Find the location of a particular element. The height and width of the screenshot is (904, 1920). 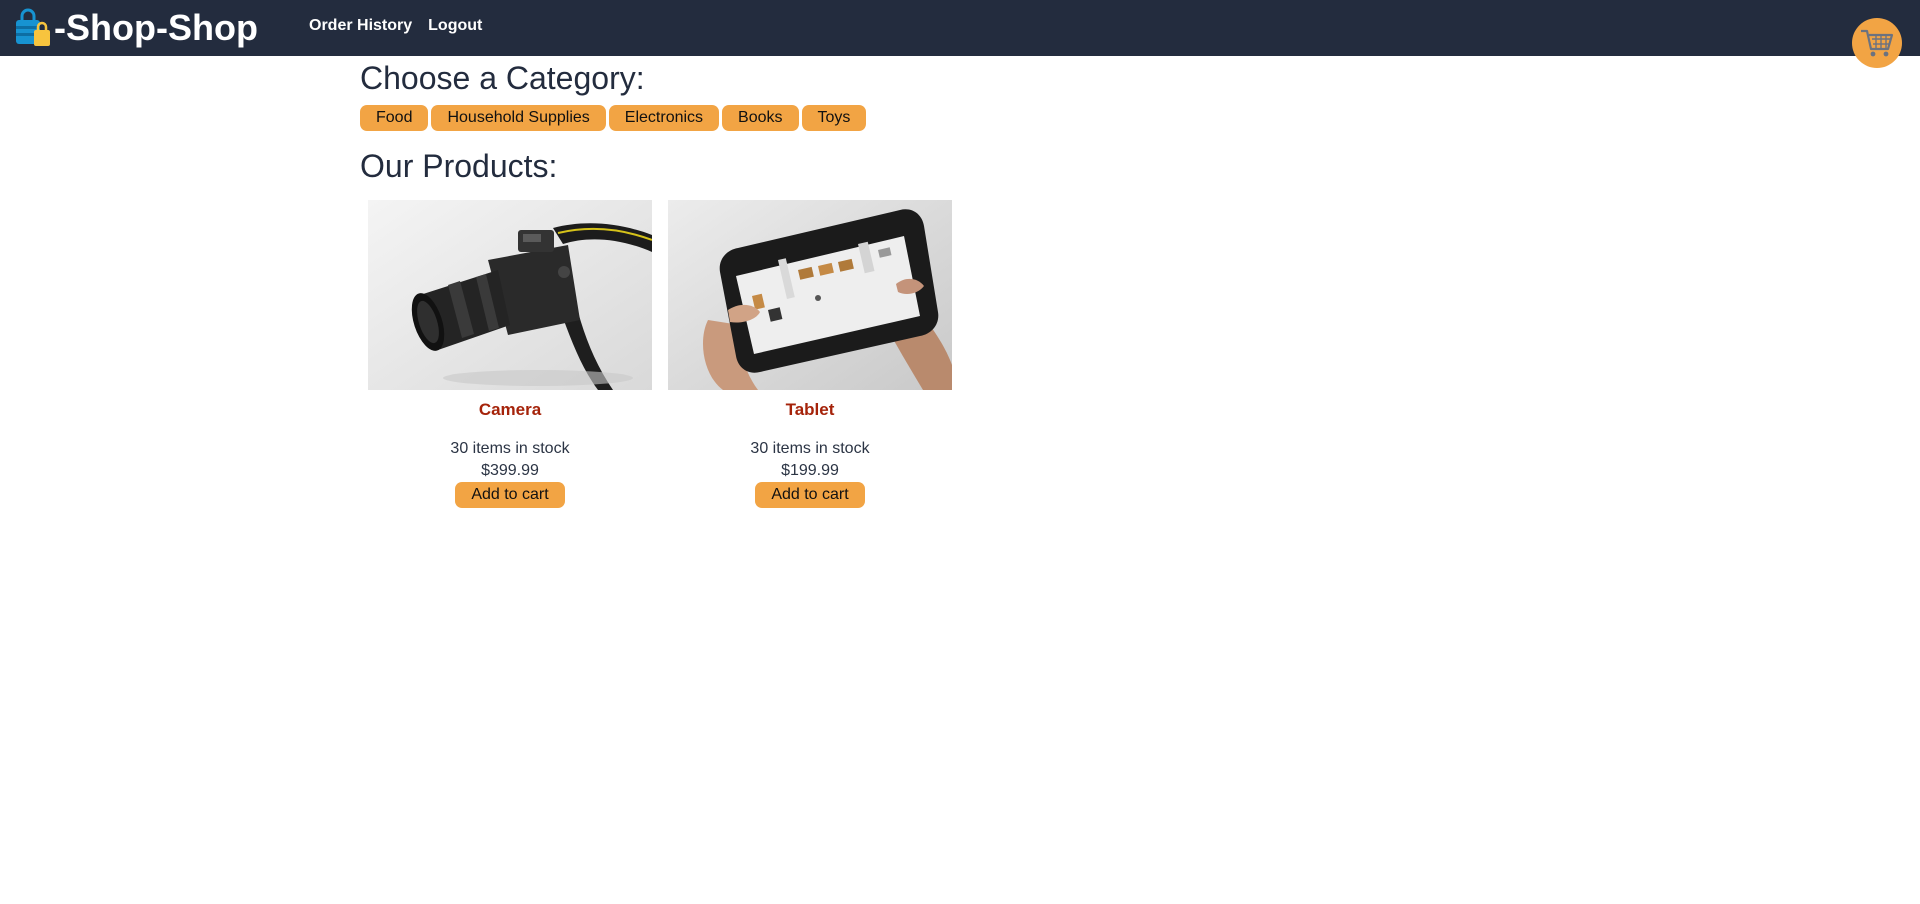

product-image-tablet is located at coordinates (810, 295).